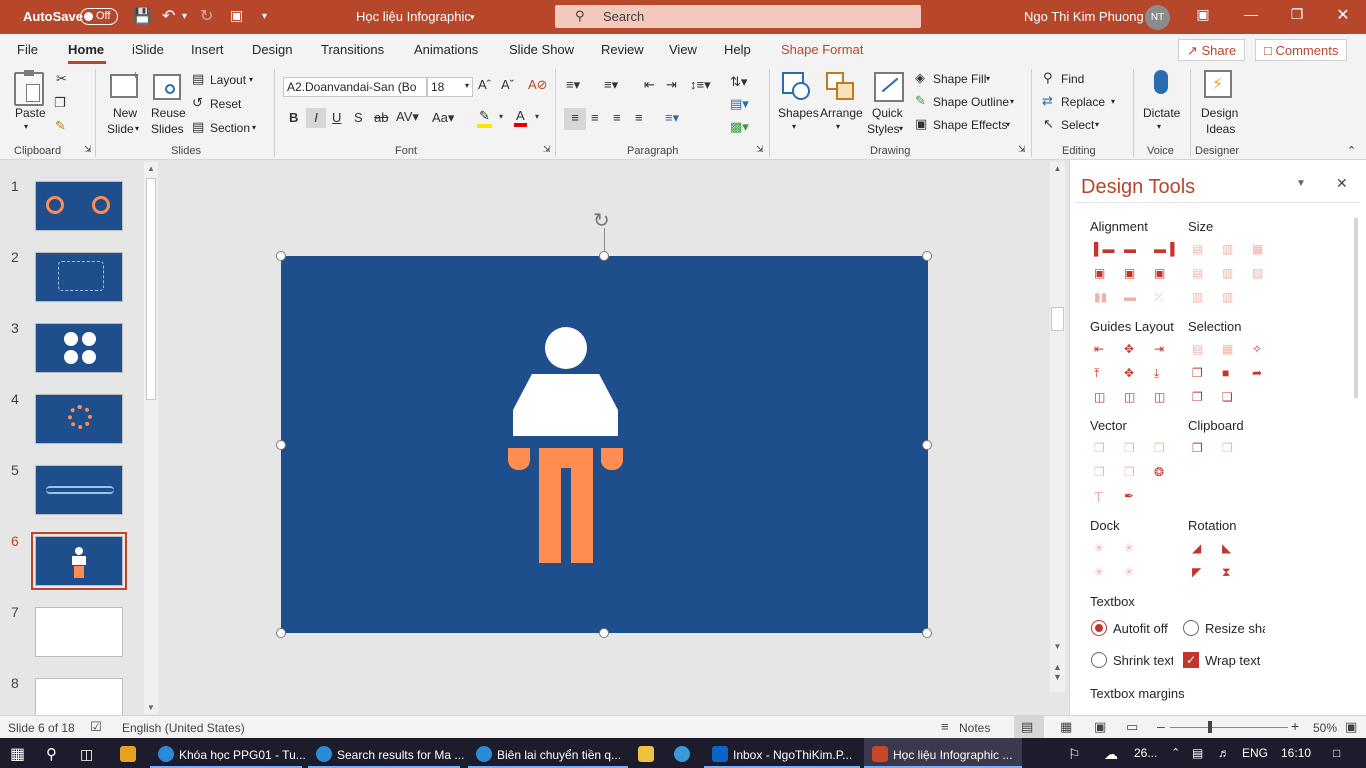  Describe the element at coordinates (1102, 497) in the screenshot. I see `text-vector-icon: T` at that location.